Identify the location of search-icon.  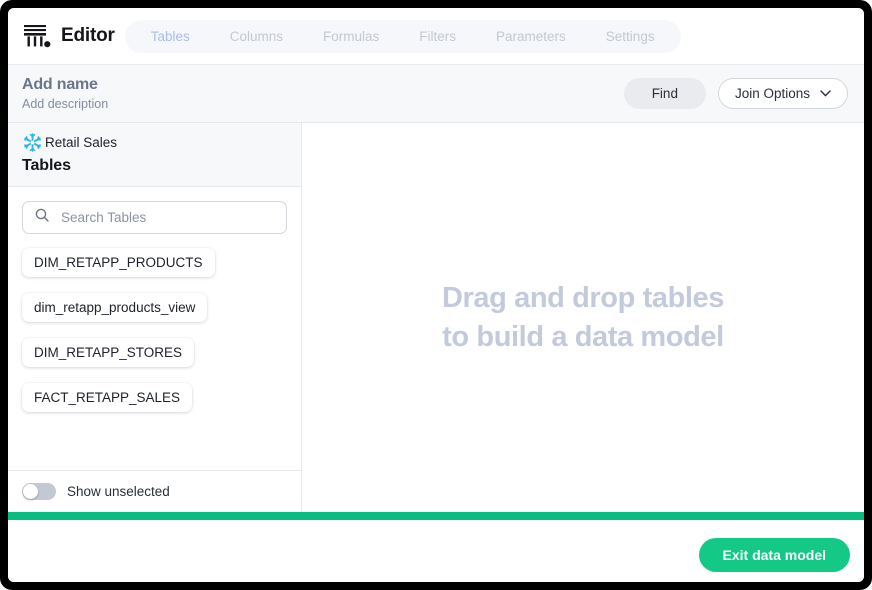
(42, 217).